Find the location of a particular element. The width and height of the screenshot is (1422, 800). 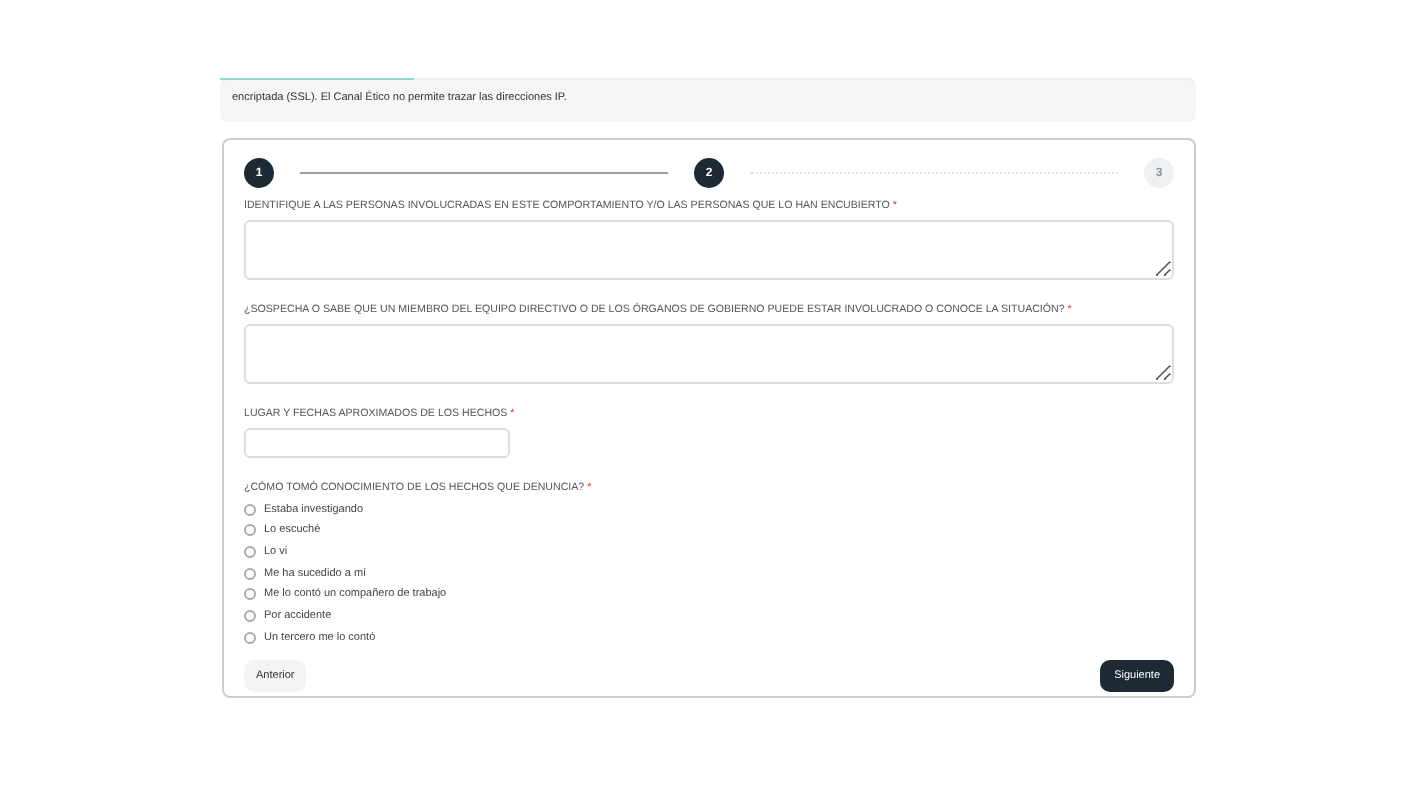

input-field is located at coordinates (377, 443).